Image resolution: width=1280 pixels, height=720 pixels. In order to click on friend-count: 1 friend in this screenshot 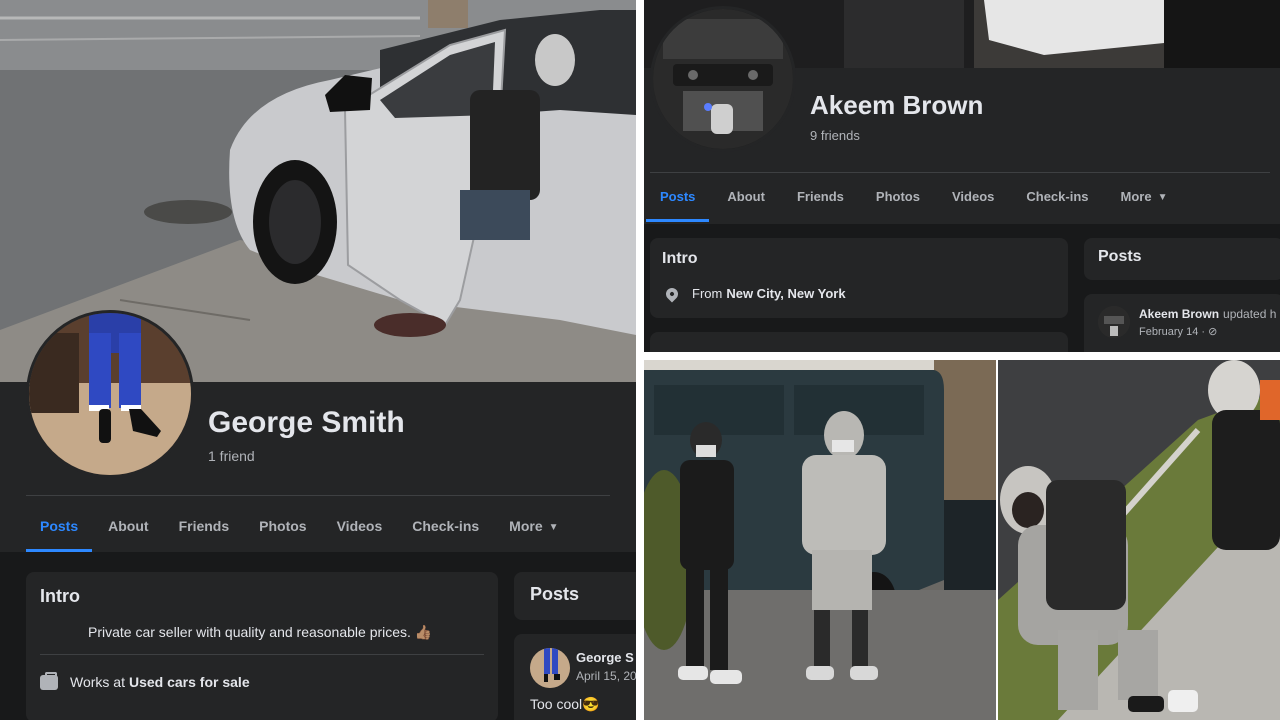, I will do `click(231, 456)`.